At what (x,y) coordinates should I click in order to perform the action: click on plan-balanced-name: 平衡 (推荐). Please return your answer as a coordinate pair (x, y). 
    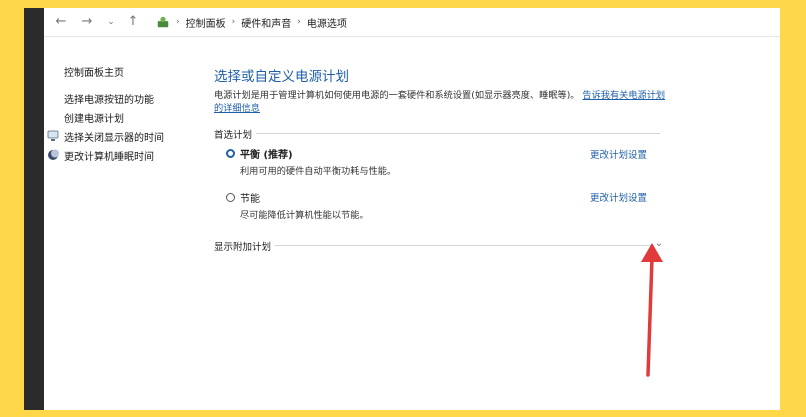
    Looking at the image, I should click on (266, 153).